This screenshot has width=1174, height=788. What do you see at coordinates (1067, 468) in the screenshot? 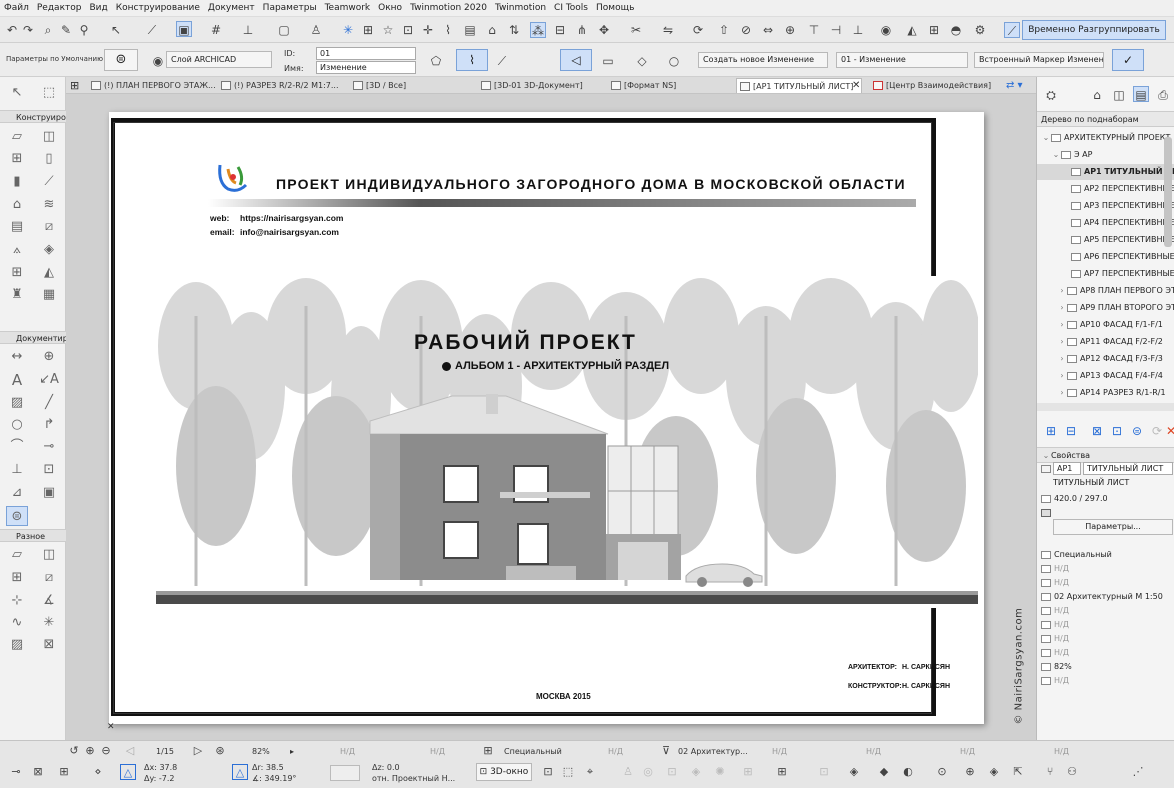
I see `property-id-field: АР1` at bounding box center [1067, 468].